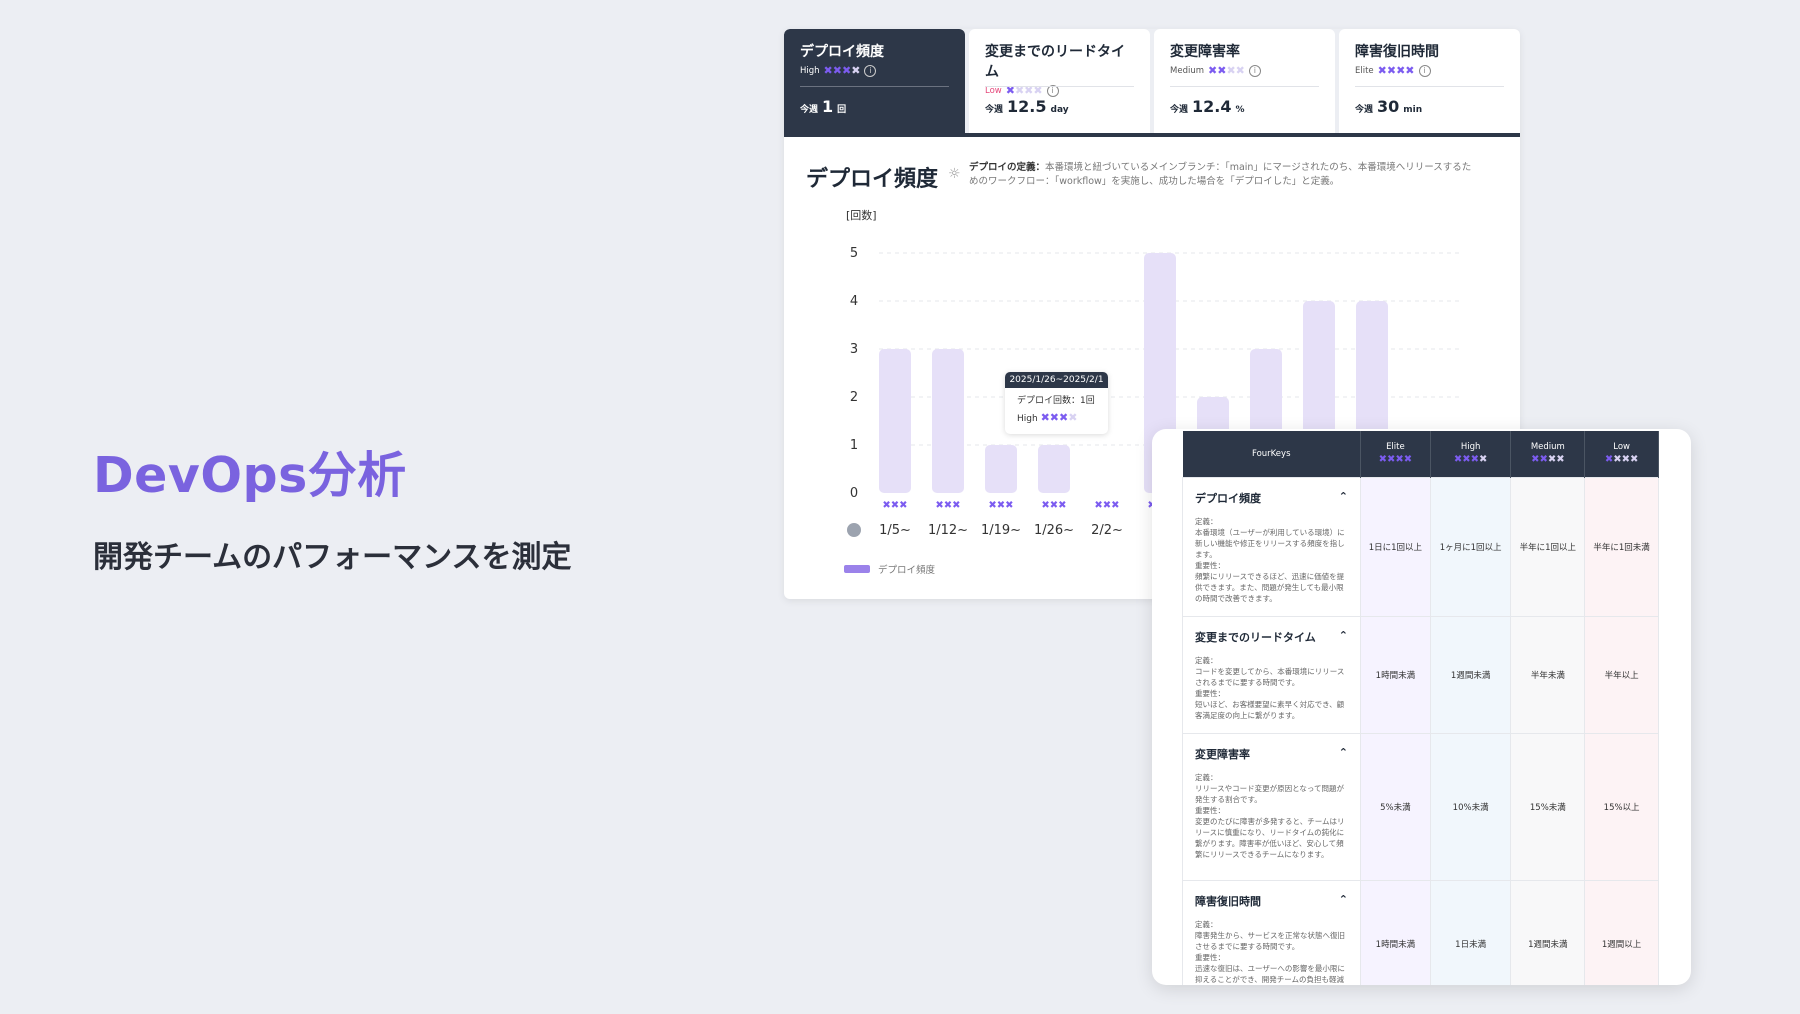  What do you see at coordinates (1548, 674) in the screenshot?
I see `table-cell: 半年未満` at bounding box center [1548, 674].